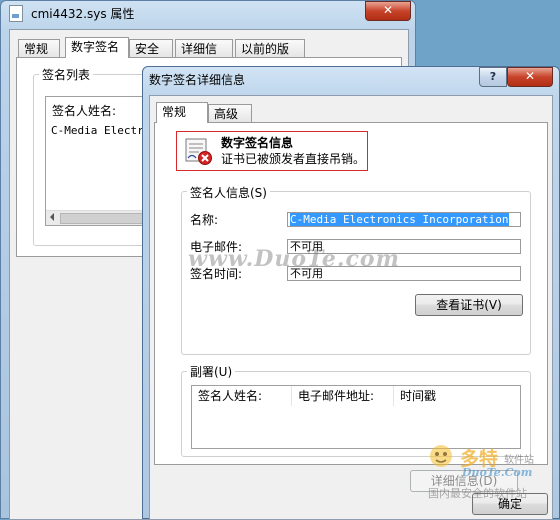 This screenshot has height=520, width=560. What do you see at coordinates (197, 80) in the screenshot?
I see `dialog-title: 数字签名详细信息` at bounding box center [197, 80].